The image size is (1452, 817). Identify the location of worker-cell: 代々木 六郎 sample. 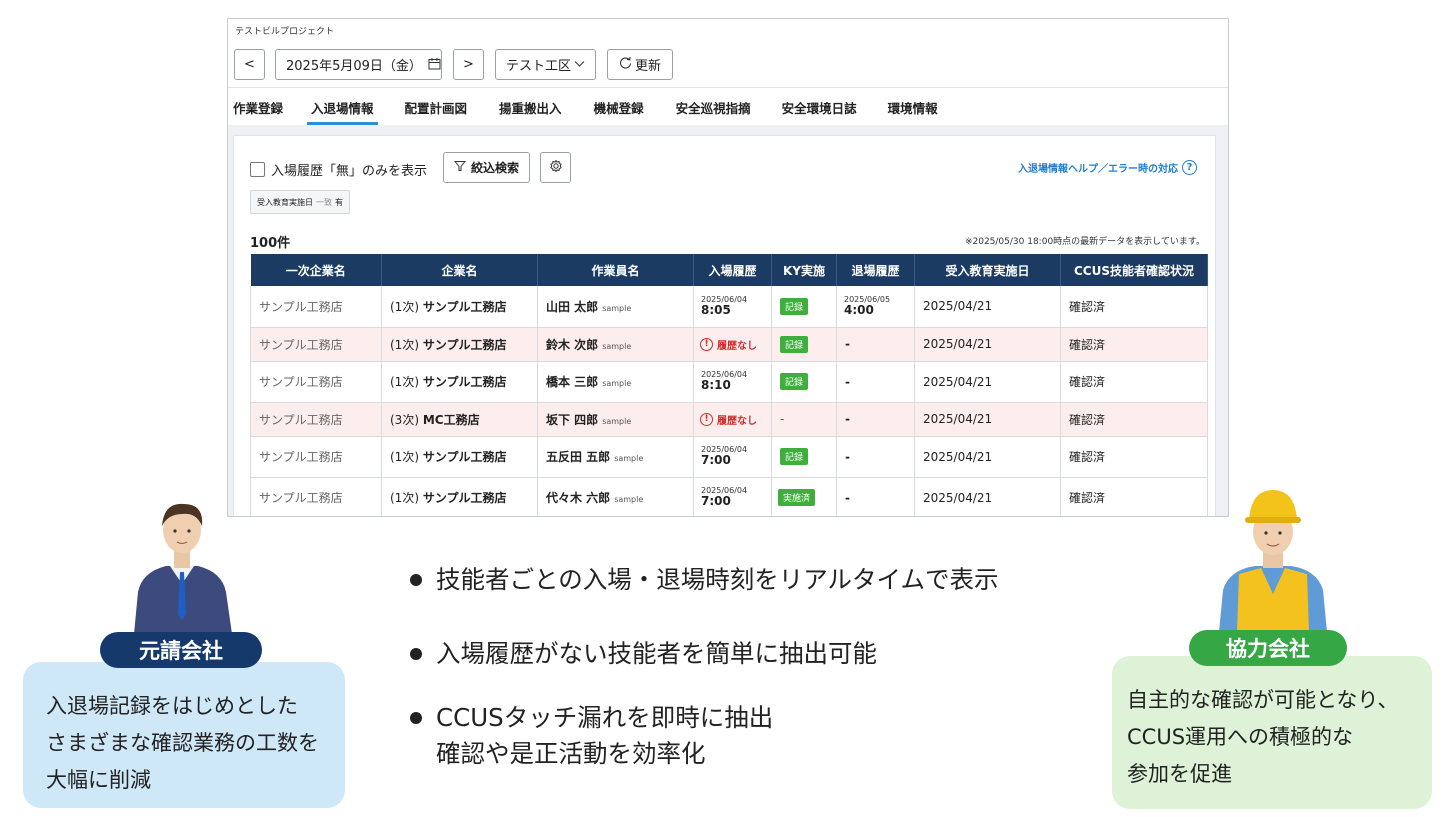
(615, 496).